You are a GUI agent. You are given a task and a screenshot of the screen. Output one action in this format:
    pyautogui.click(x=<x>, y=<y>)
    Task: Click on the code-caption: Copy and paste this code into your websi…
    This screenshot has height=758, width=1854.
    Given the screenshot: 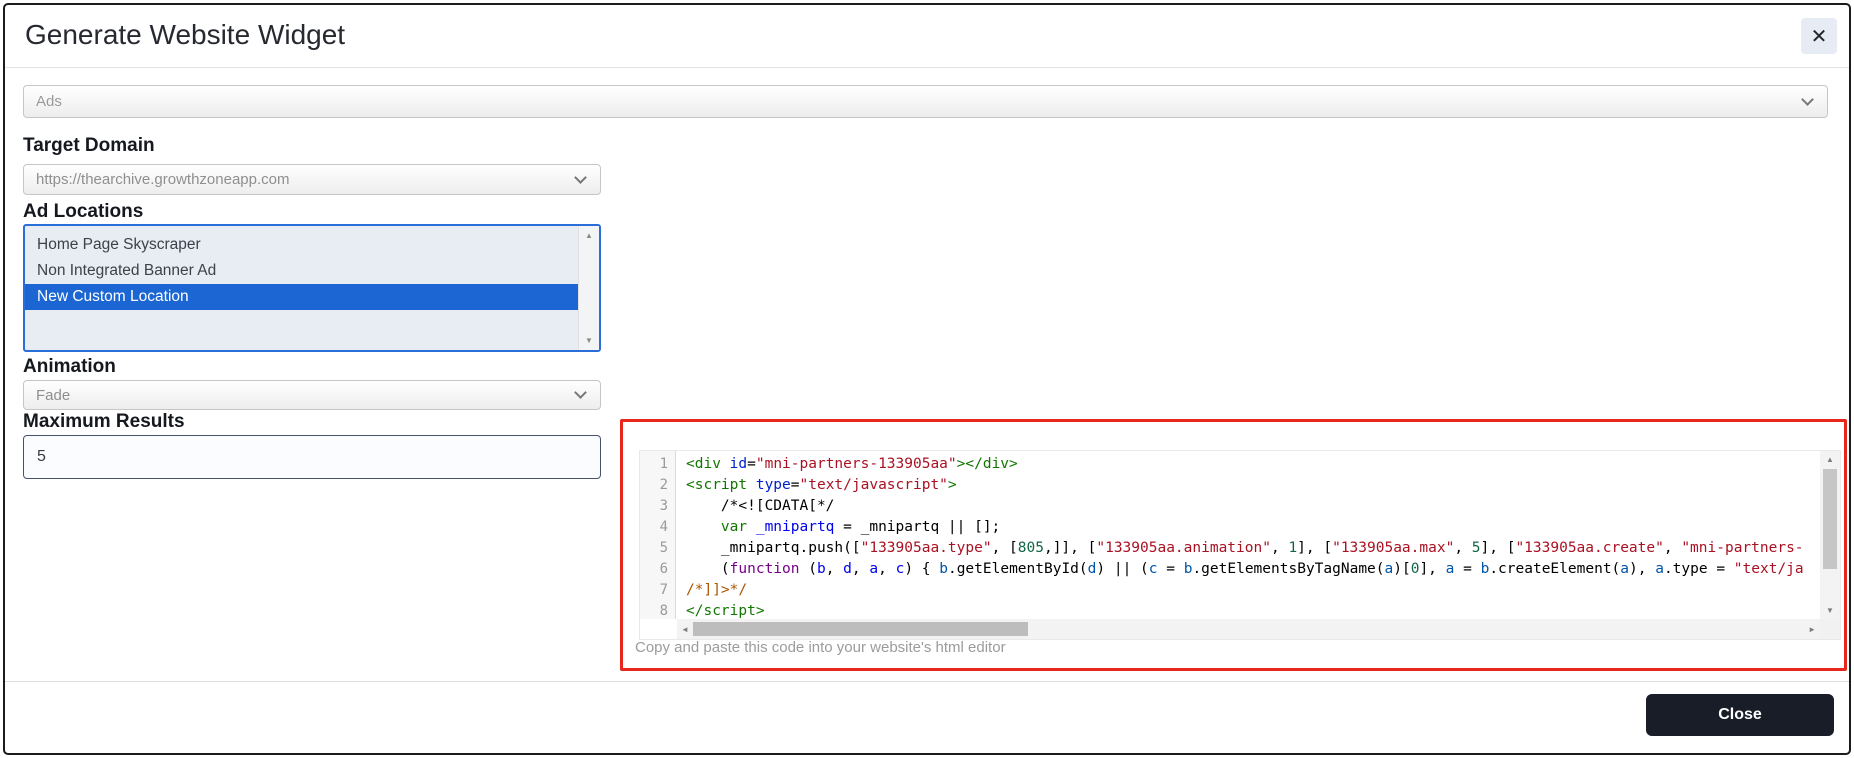 What is the action you would take?
    pyautogui.click(x=820, y=647)
    